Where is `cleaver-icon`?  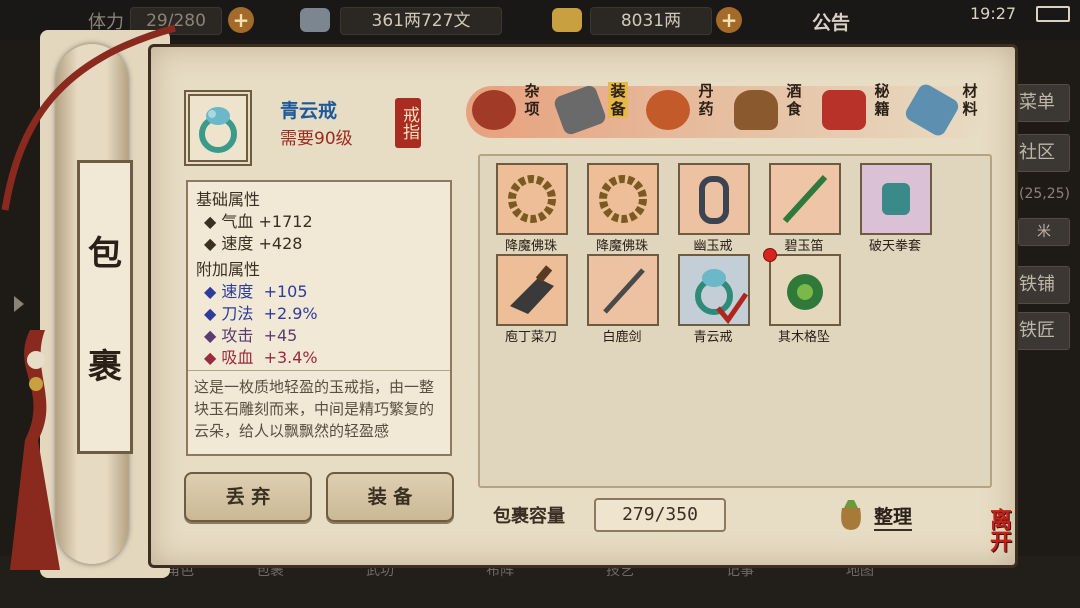 cleaver-icon is located at coordinates (532, 290).